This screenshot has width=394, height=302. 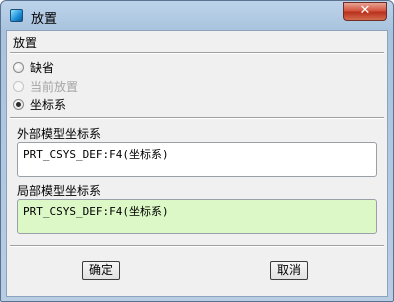 I want to click on radio-default: 缺省, so click(x=33, y=67).